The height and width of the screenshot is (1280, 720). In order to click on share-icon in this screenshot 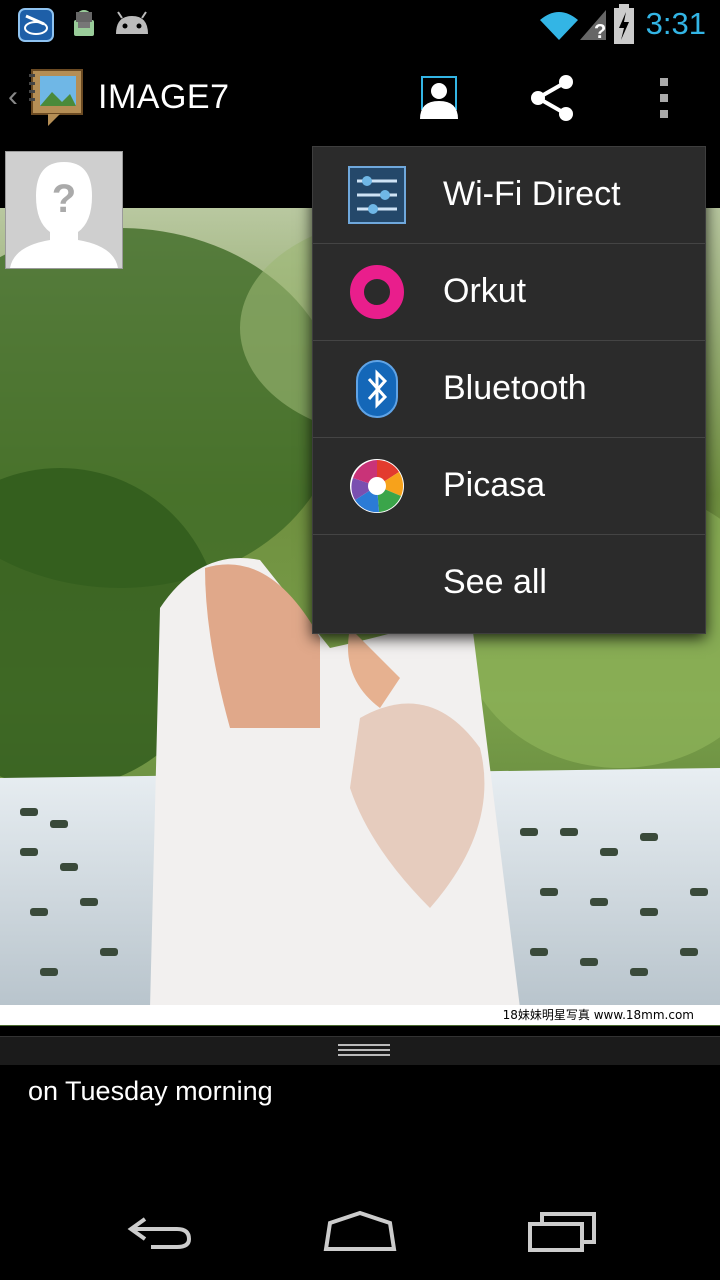, I will do `click(552, 98)`.